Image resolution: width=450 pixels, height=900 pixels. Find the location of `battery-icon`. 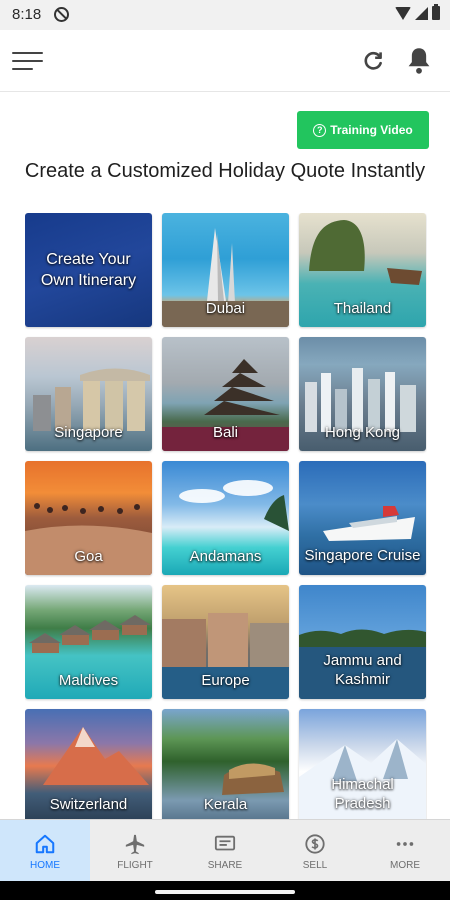

battery-icon is located at coordinates (436, 12).